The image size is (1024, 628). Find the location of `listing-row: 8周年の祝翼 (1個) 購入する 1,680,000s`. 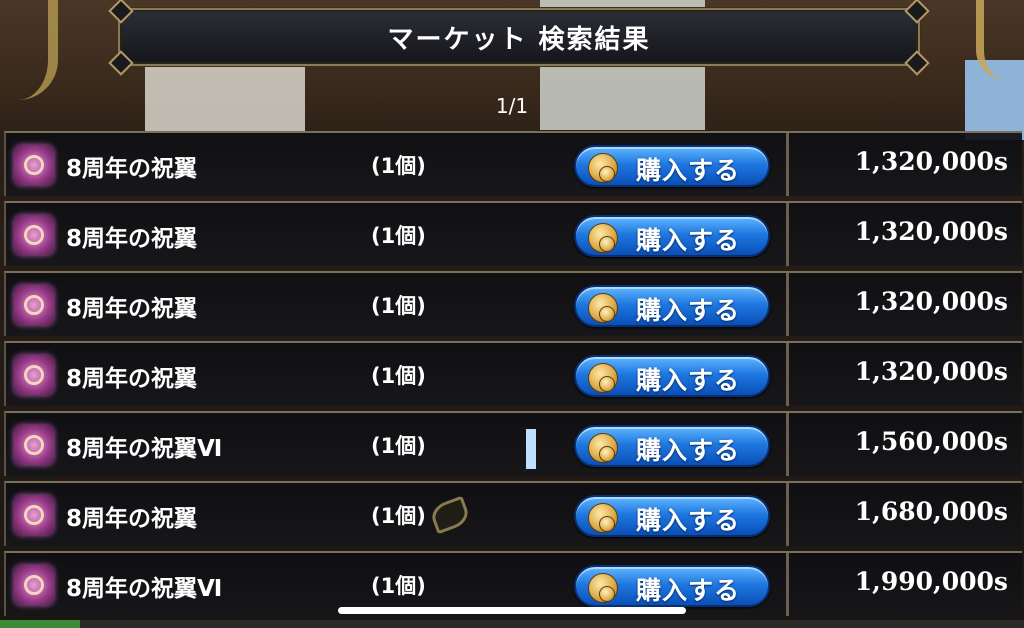

listing-row: 8周年の祝翼 (1個) 購入する 1,680,000s is located at coordinates (513, 513).